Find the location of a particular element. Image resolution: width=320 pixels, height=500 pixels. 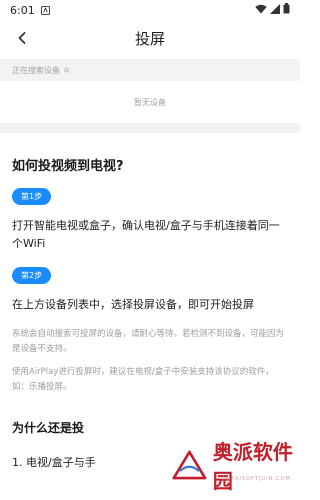

watermark: 奥派软件园 AOPAISOFTJOIN.COM is located at coordinates (236, 466).